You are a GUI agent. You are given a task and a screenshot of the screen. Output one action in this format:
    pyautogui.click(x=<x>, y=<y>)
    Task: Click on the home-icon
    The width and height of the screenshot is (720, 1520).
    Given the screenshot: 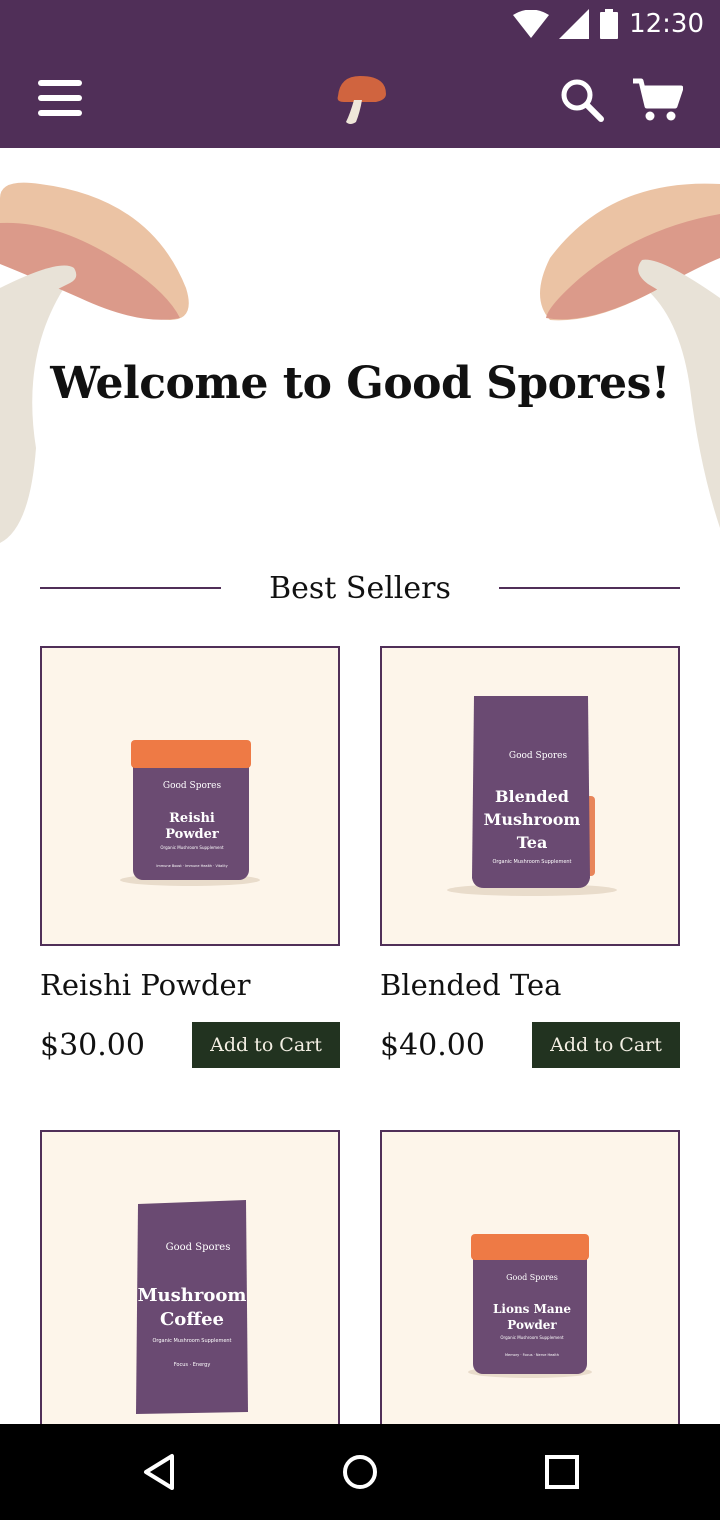 What is the action you would take?
    pyautogui.click(x=360, y=1472)
    